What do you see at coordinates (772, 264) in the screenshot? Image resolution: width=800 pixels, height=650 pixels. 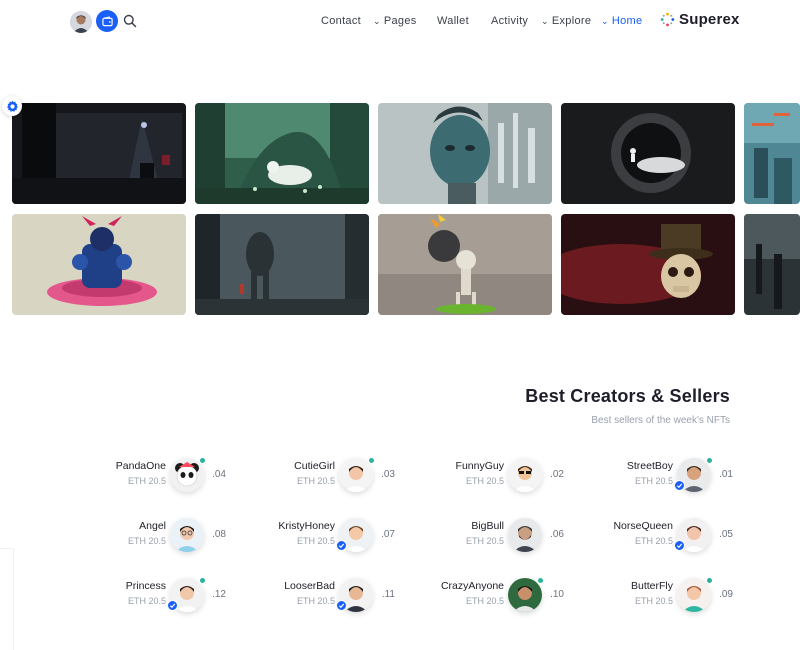 I see `nft-artwork-dark-silhouettes` at bounding box center [772, 264].